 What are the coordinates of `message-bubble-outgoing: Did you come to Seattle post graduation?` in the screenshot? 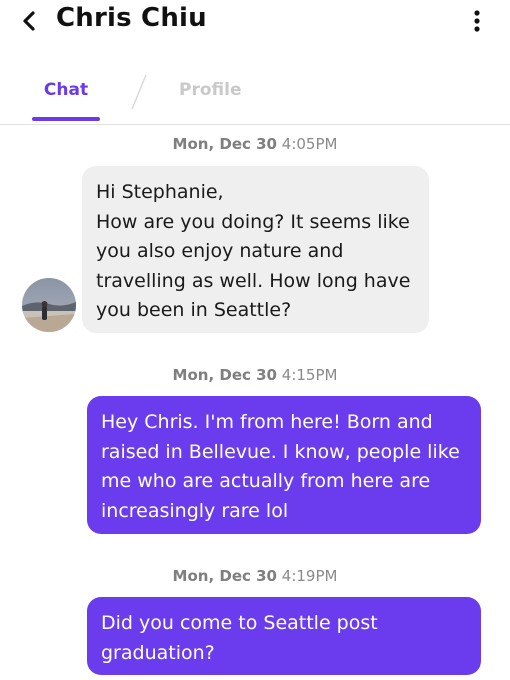 It's located at (284, 636).